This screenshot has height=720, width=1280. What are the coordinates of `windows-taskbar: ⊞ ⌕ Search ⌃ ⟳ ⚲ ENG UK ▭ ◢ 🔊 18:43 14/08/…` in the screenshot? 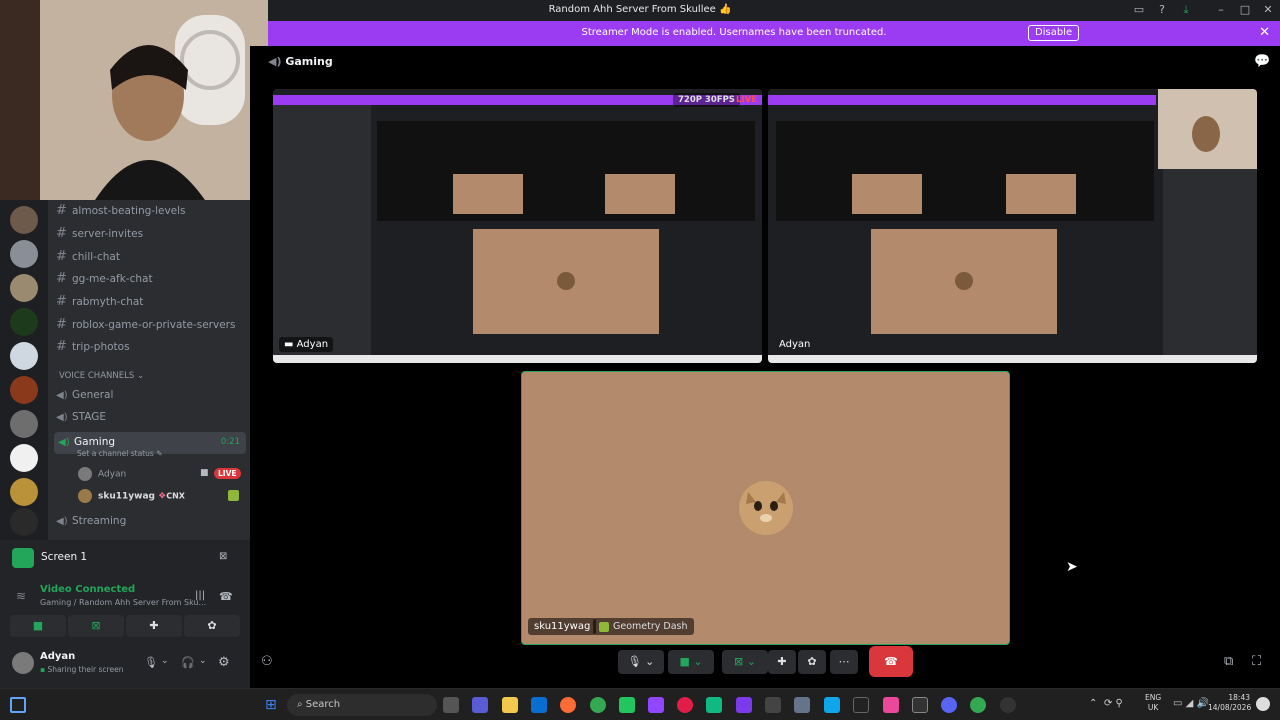 It's located at (640, 704).